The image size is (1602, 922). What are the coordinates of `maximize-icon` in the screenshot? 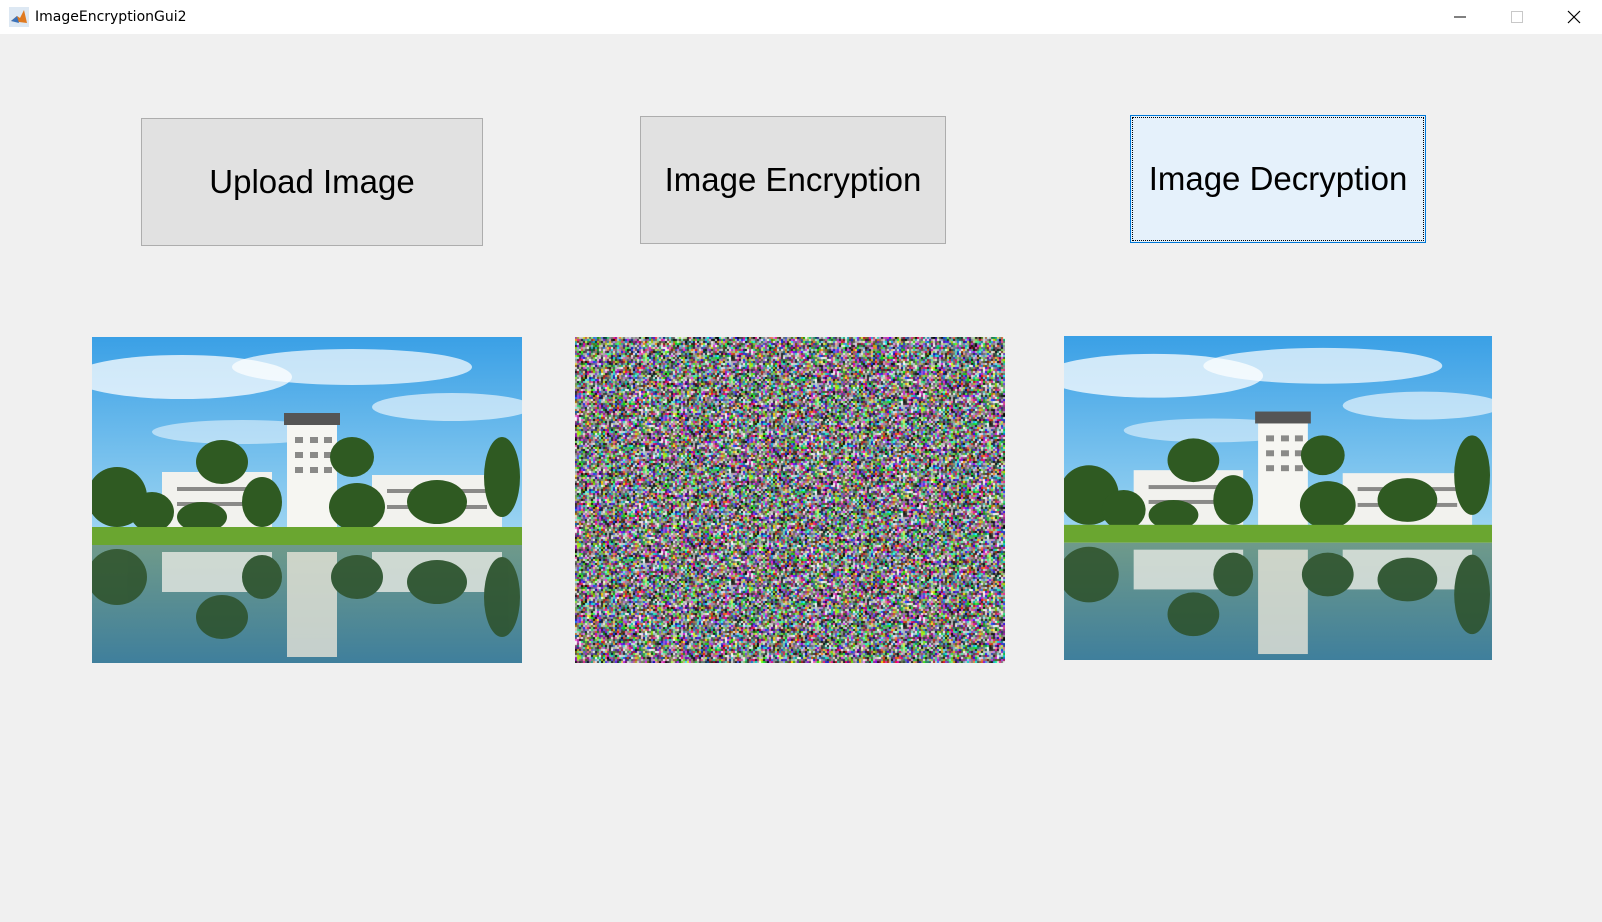 It's located at (1516, 17).